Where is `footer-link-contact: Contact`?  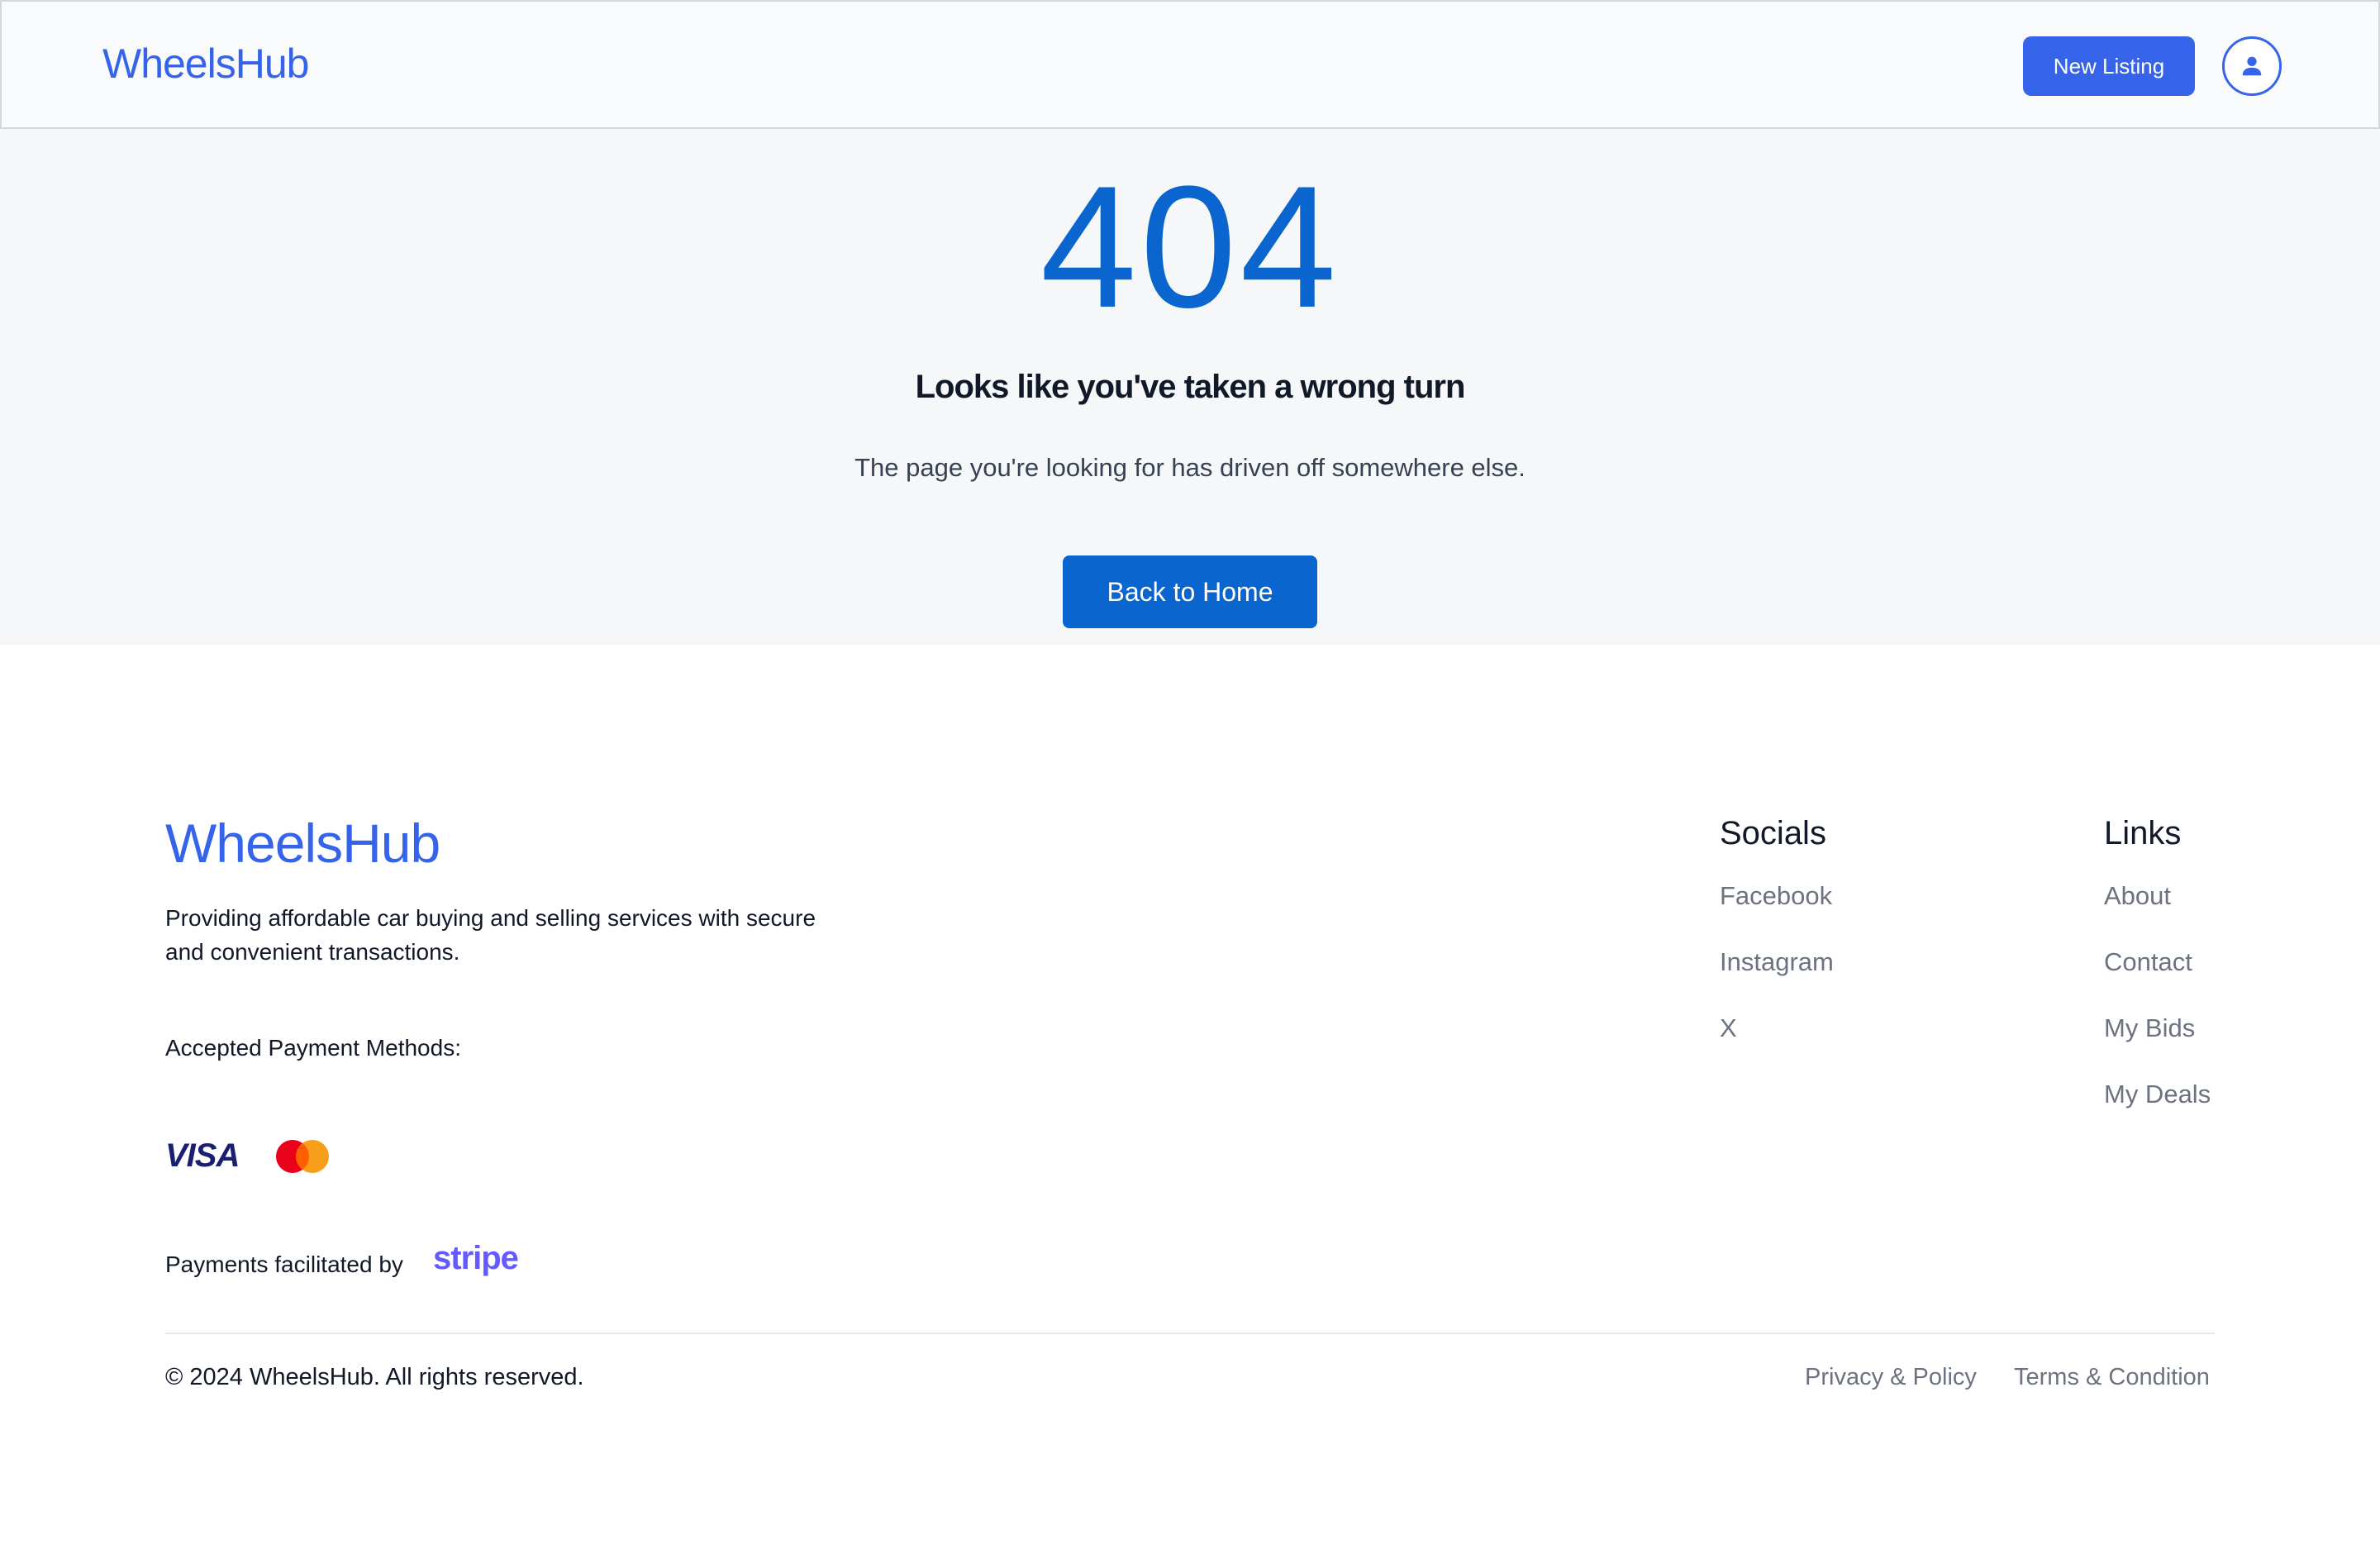
footer-link-contact: Contact is located at coordinates (2148, 962).